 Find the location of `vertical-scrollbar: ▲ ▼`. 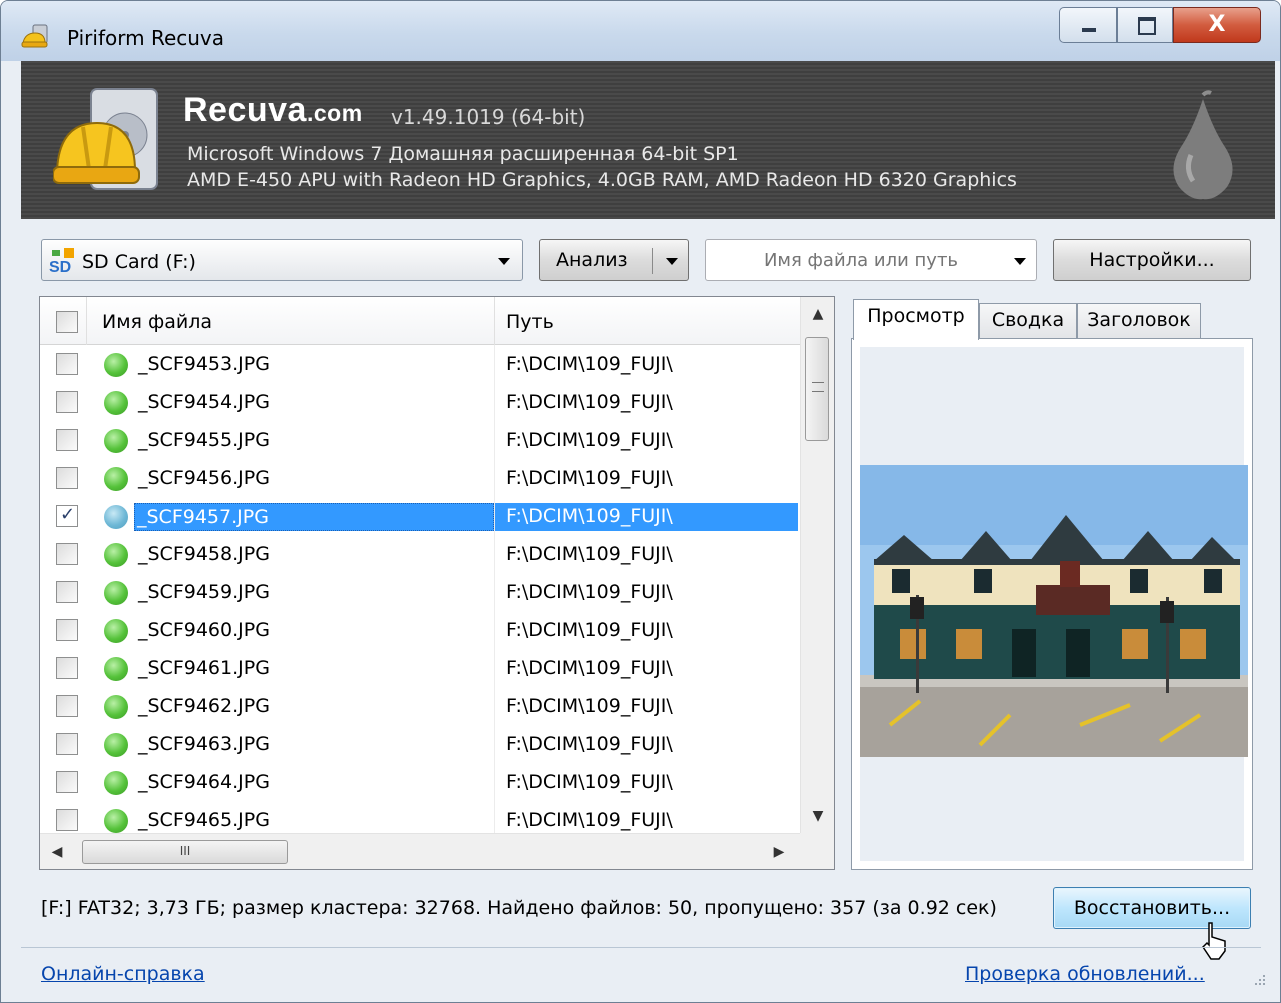

vertical-scrollbar: ▲ ▼ is located at coordinates (817, 565).